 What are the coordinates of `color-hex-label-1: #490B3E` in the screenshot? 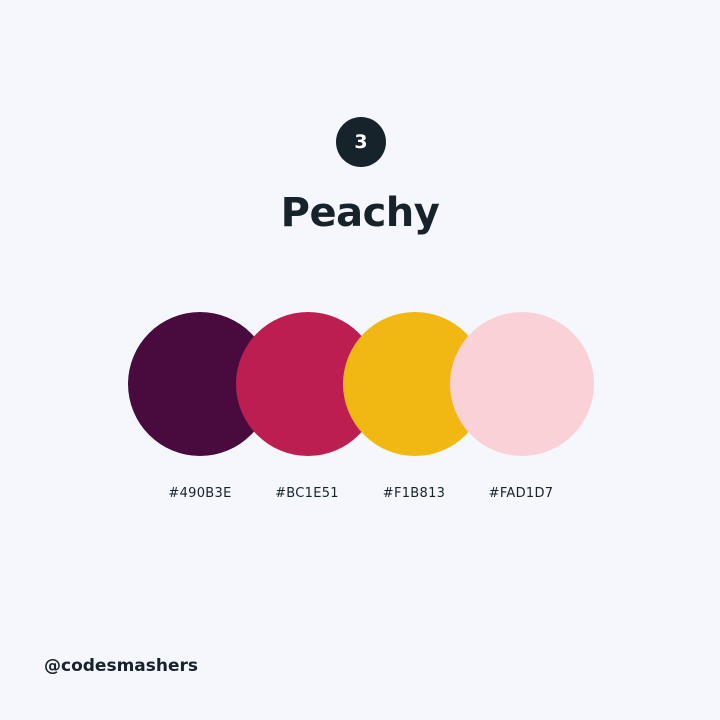 It's located at (200, 493).